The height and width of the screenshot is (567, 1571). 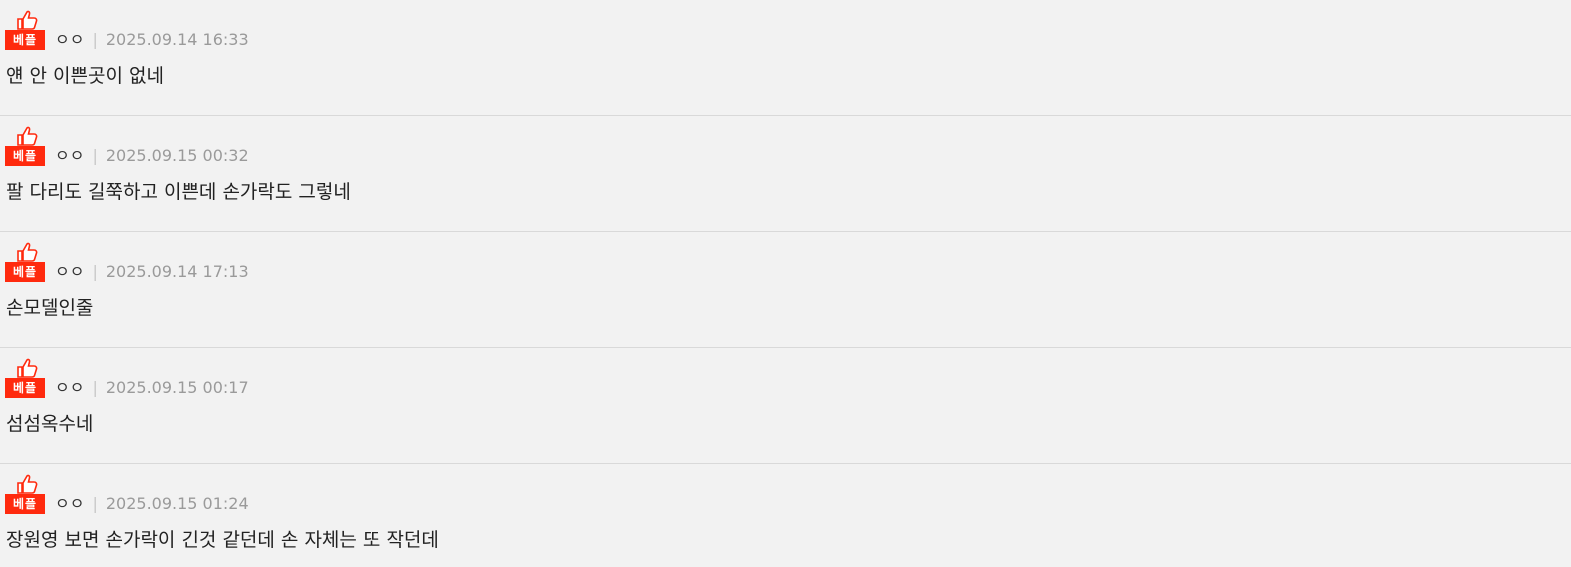 I want to click on comment-text: 팔 다리도 길쭉하고 이쁜데 손가락도 그렇네, so click(x=178, y=192).